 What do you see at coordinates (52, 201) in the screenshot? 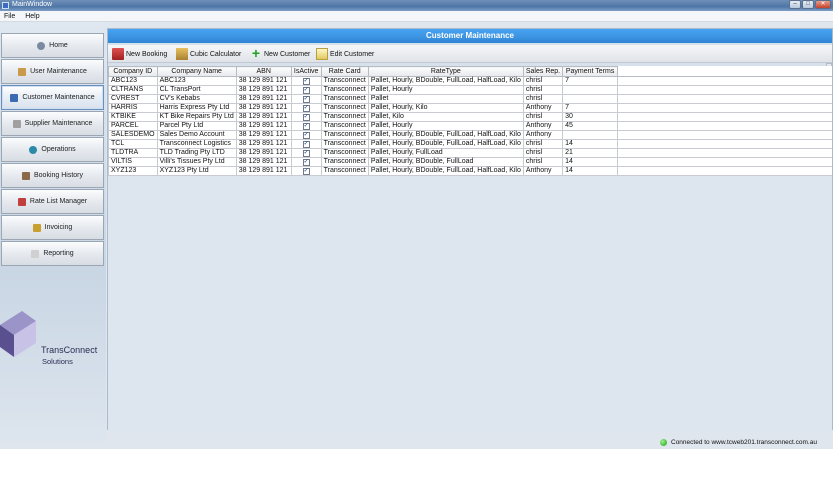
I see `sidebar-item-rate-list-manager: Rate List Manager` at bounding box center [52, 201].